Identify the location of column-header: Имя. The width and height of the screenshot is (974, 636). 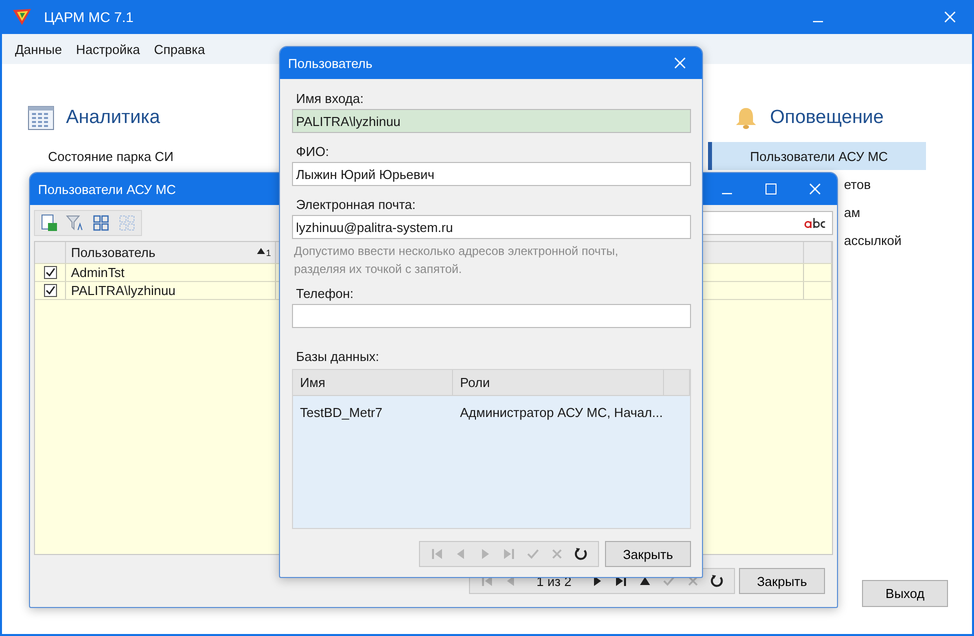
(373, 382).